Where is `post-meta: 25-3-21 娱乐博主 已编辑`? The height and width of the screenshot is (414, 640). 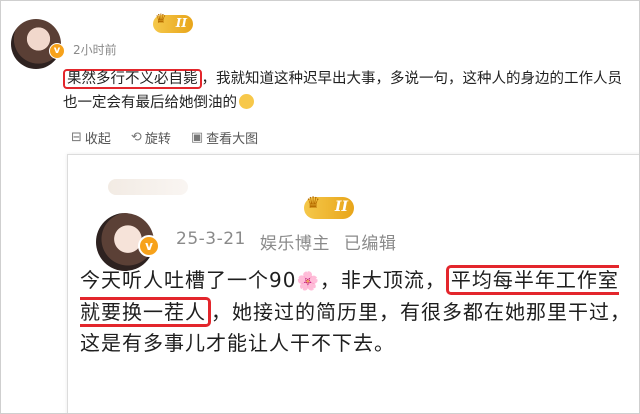
post-meta: 25-3-21 娱乐博主 已编辑 is located at coordinates (286, 241).